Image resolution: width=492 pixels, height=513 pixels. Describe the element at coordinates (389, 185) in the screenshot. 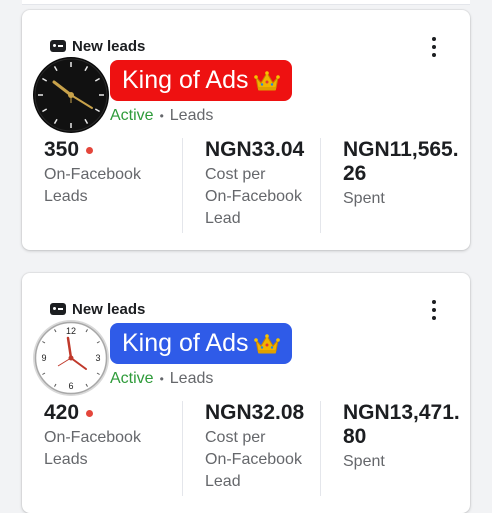

I see `metric-spent: NGN11,565. 26 Spent` at that location.